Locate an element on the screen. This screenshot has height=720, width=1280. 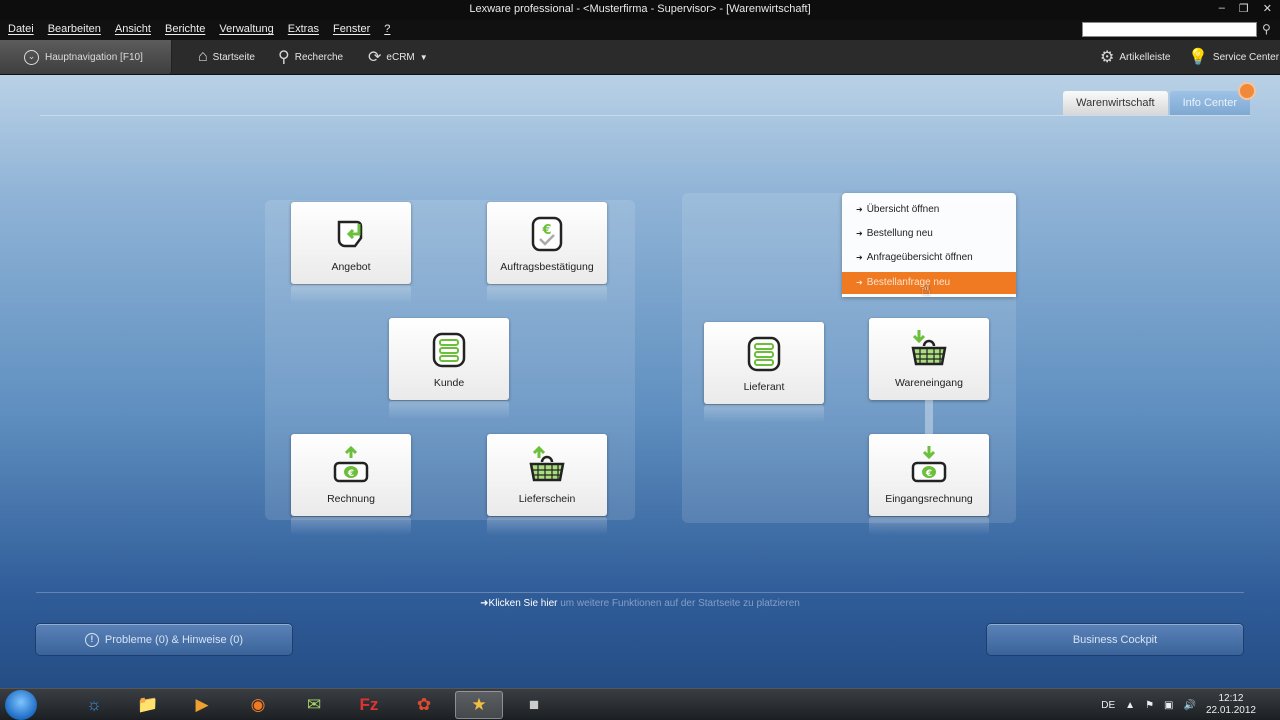
supplier-book-icon is located at coordinates (764, 354).